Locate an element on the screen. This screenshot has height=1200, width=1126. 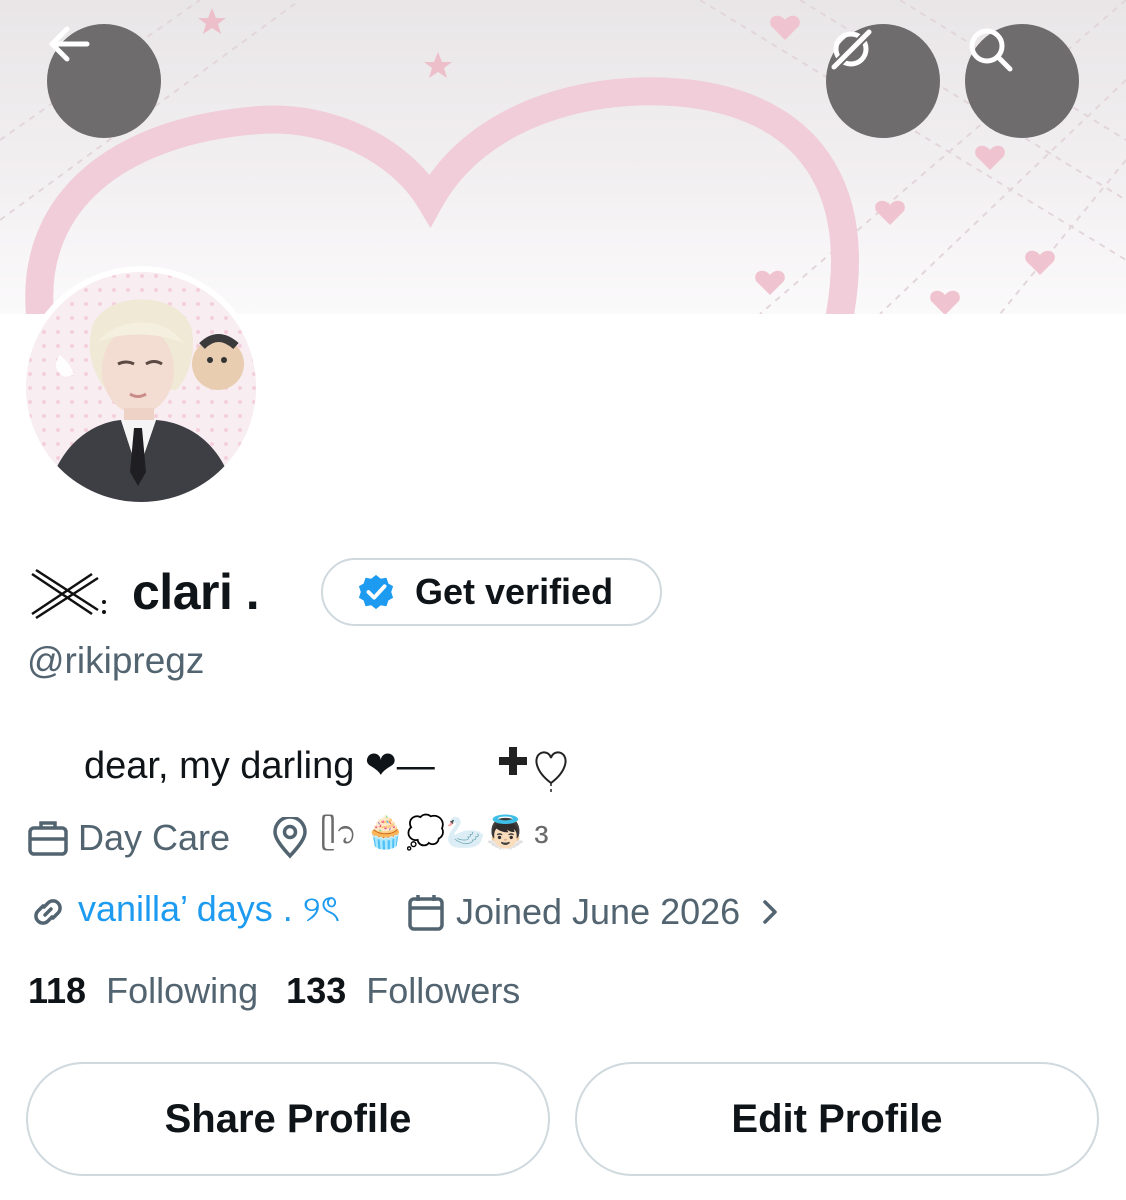
search-button is located at coordinates (1022, 81).